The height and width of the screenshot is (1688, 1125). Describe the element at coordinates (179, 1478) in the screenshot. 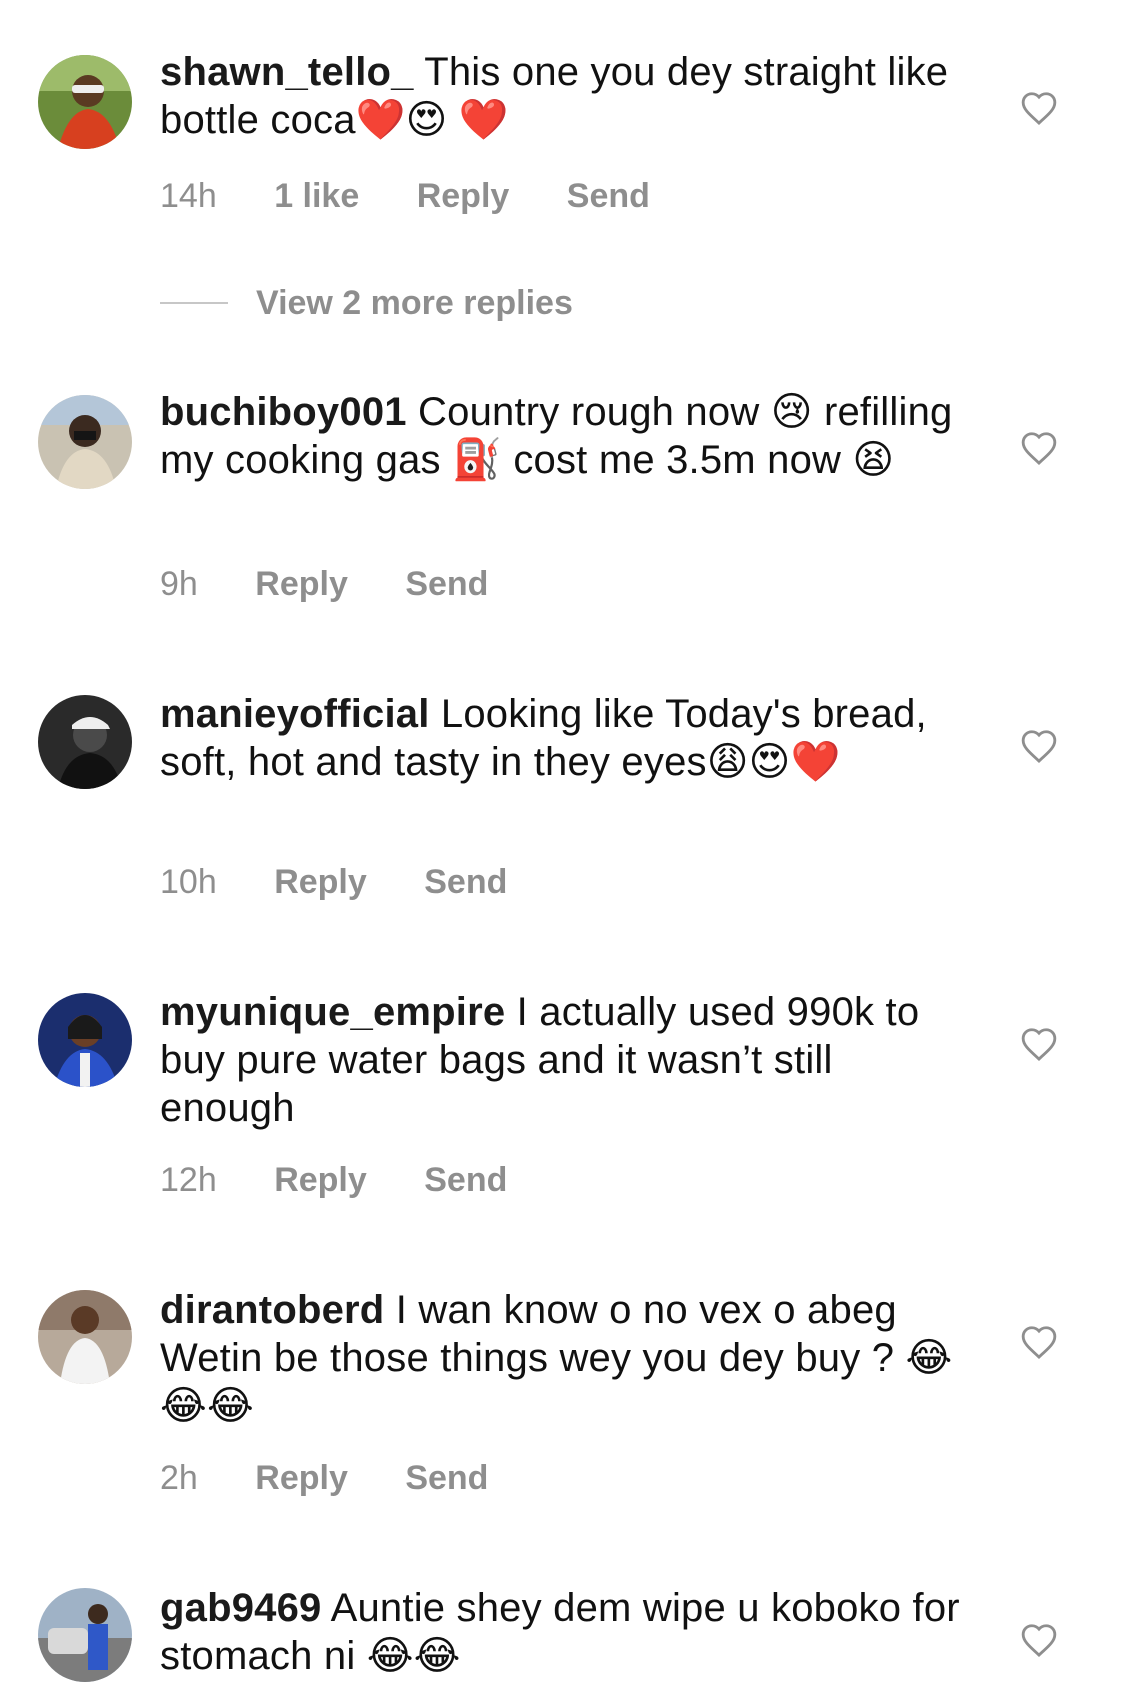

I see `comment-time: 2h` at that location.